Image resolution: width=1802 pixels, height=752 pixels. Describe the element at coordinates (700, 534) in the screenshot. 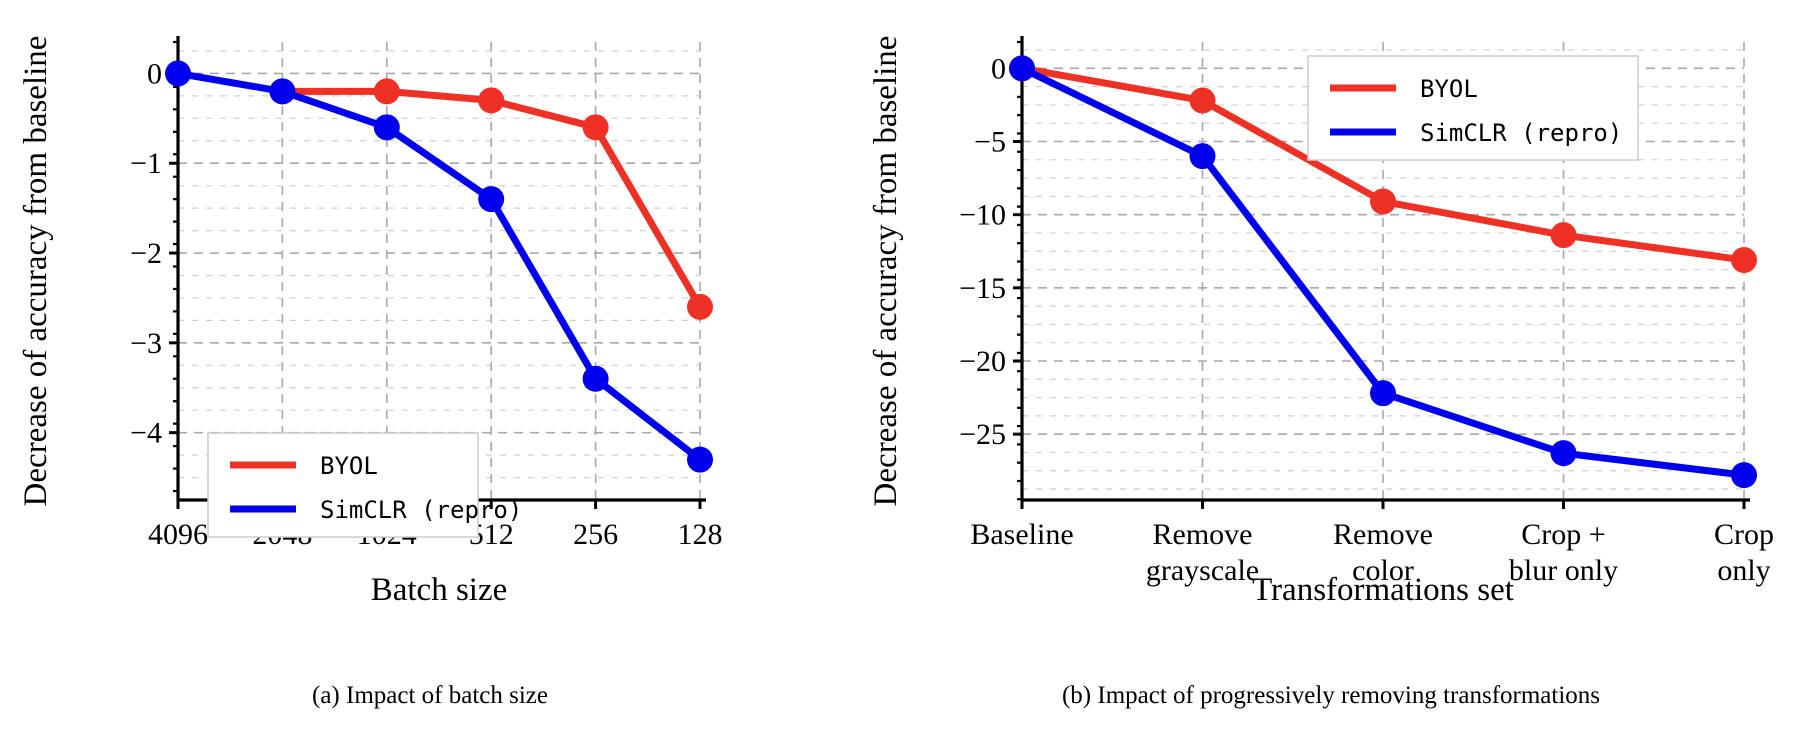

I see `x-tick-label: 128` at that location.